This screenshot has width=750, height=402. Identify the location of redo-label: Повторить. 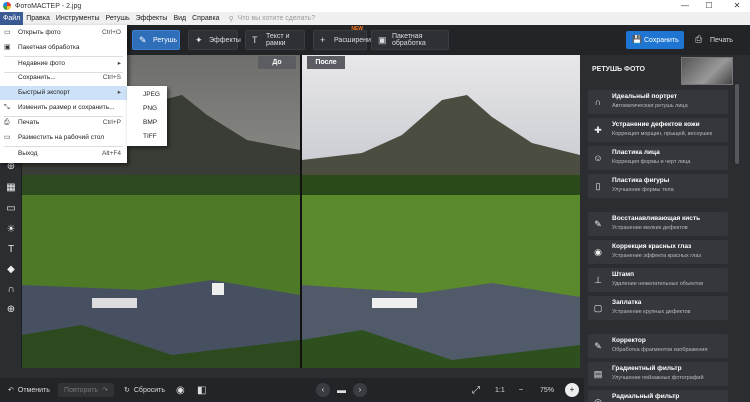
(81, 390).